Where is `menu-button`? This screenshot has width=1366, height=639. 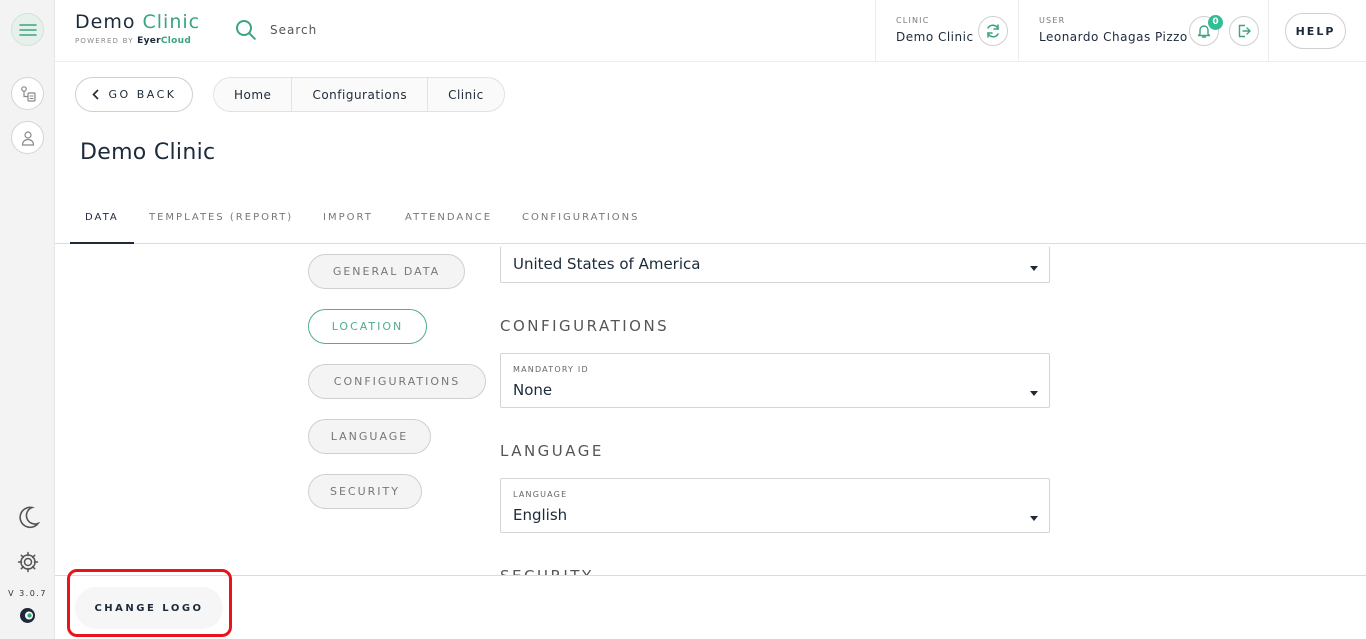
menu-button is located at coordinates (27, 29).